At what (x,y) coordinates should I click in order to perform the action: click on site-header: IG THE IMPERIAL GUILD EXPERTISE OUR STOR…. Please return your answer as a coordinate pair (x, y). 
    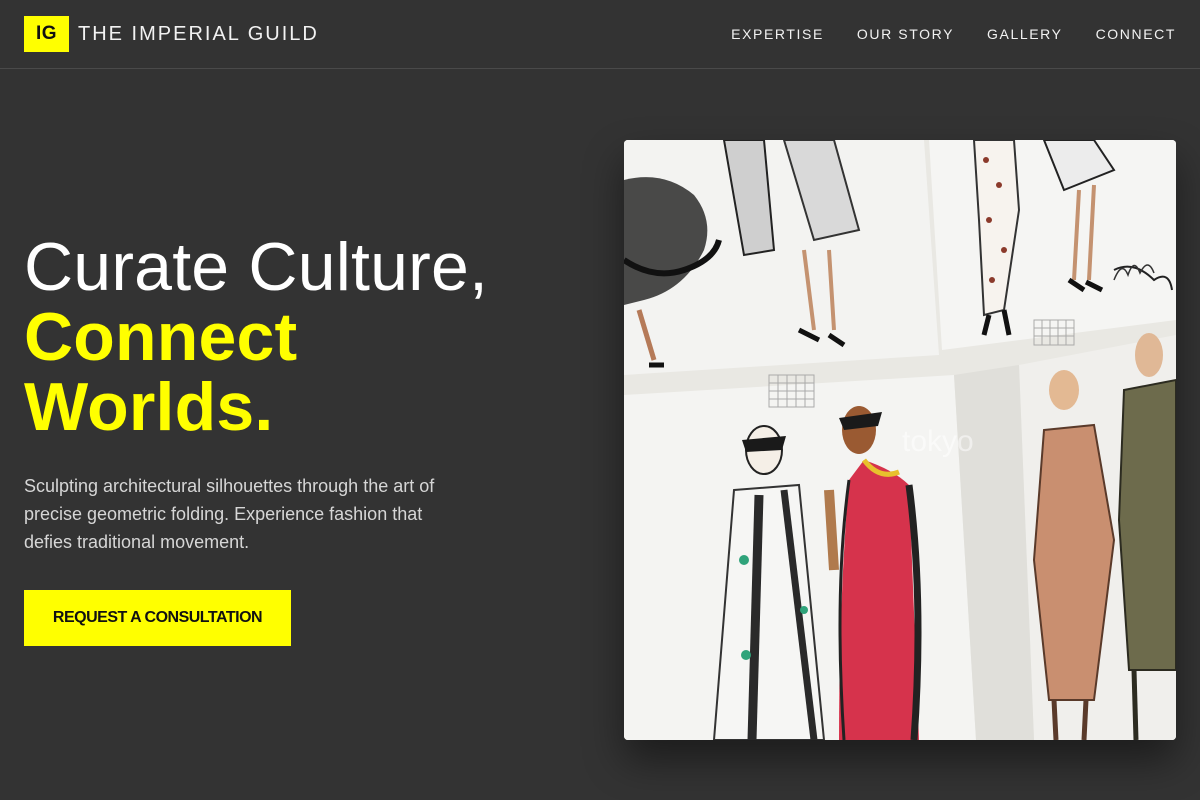
    Looking at the image, I should click on (600, 34).